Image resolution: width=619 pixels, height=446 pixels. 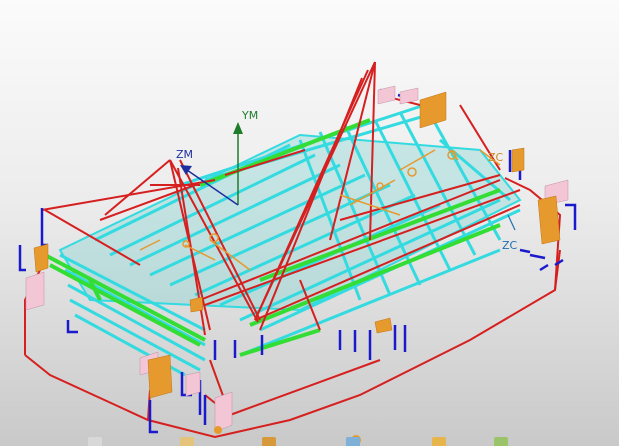 What do you see at coordinates (95, 441) in the screenshot?
I see `view-icon` at bounding box center [95, 441].